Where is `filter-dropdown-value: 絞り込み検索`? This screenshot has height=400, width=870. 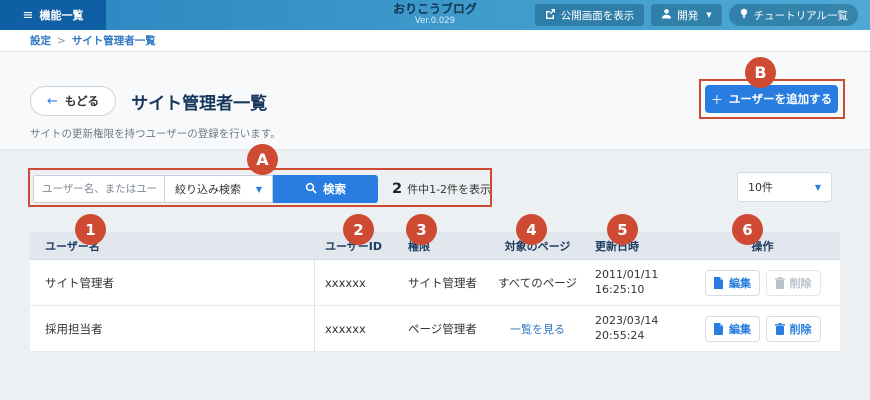
filter-dropdown-value: 絞り込み検索 is located at coordinates (208, 189).